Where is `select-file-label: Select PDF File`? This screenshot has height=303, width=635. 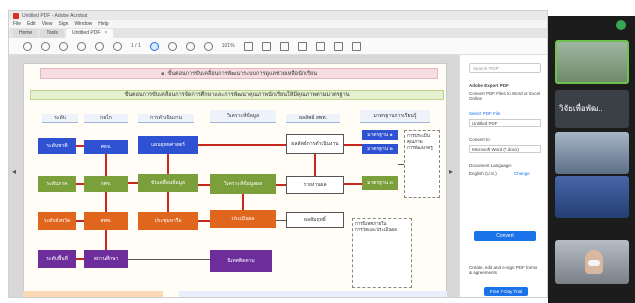 select-file-label: Select PDF File is located at coordinates (485, 113).